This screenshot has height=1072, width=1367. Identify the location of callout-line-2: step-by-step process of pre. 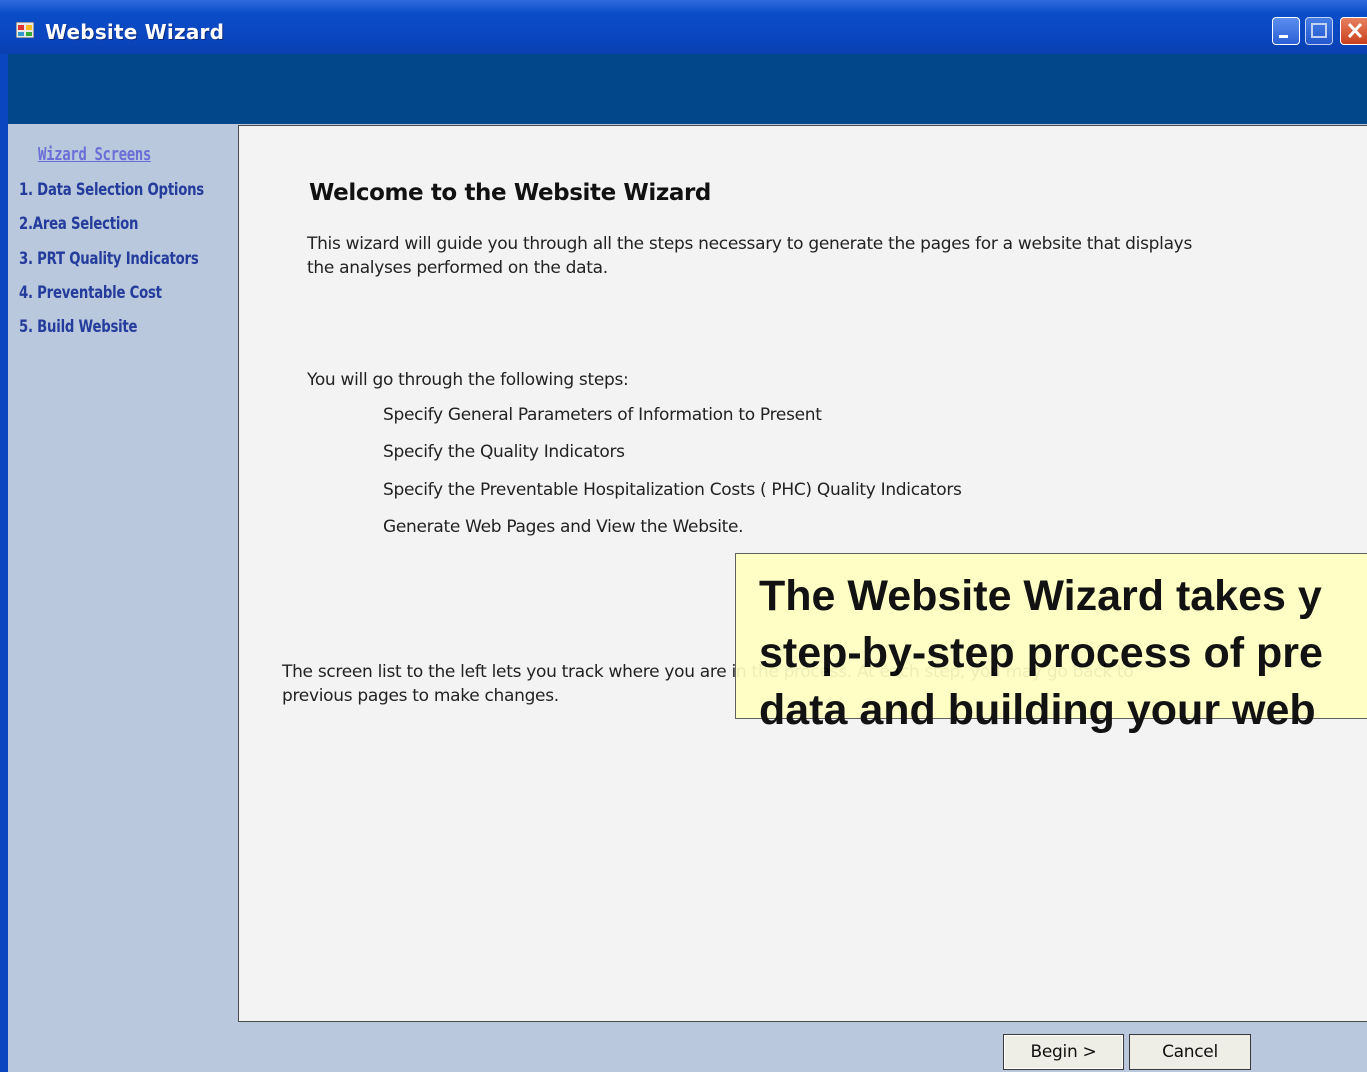
(1041, 653).